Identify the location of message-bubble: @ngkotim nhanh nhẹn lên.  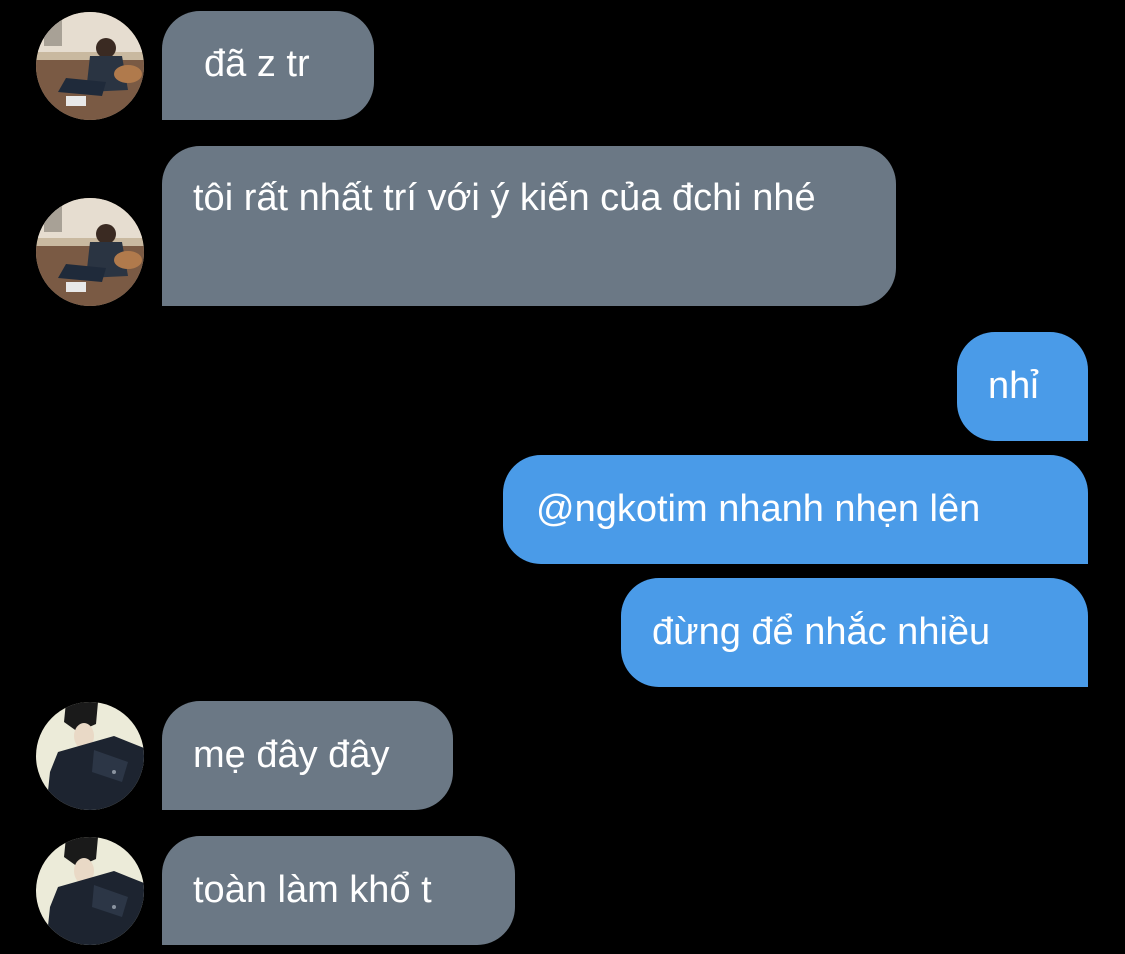
(795, 509).